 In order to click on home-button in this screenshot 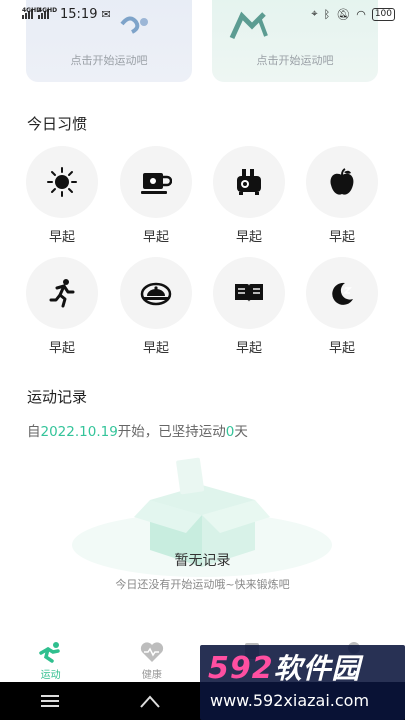, I will do `click(150, 701)`.